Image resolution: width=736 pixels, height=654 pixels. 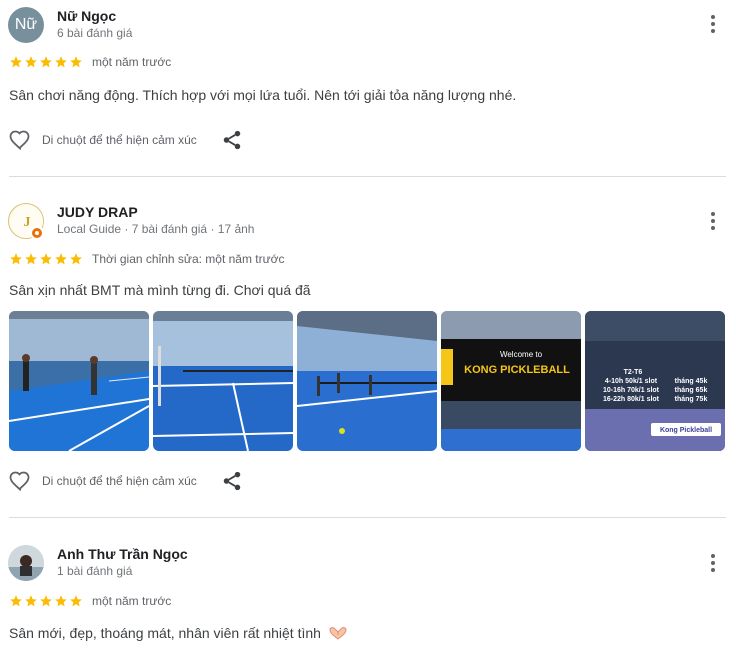 What do you see at coordinates (633, 372) in the screenshot?
I see `price-title: T2-T6` at bounding box center [633, 372].